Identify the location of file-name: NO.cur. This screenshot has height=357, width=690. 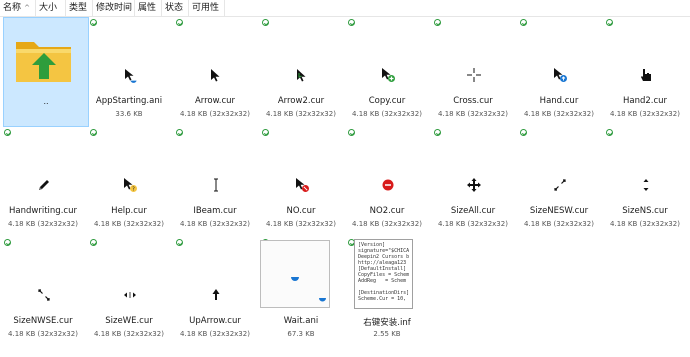
(301, 211).